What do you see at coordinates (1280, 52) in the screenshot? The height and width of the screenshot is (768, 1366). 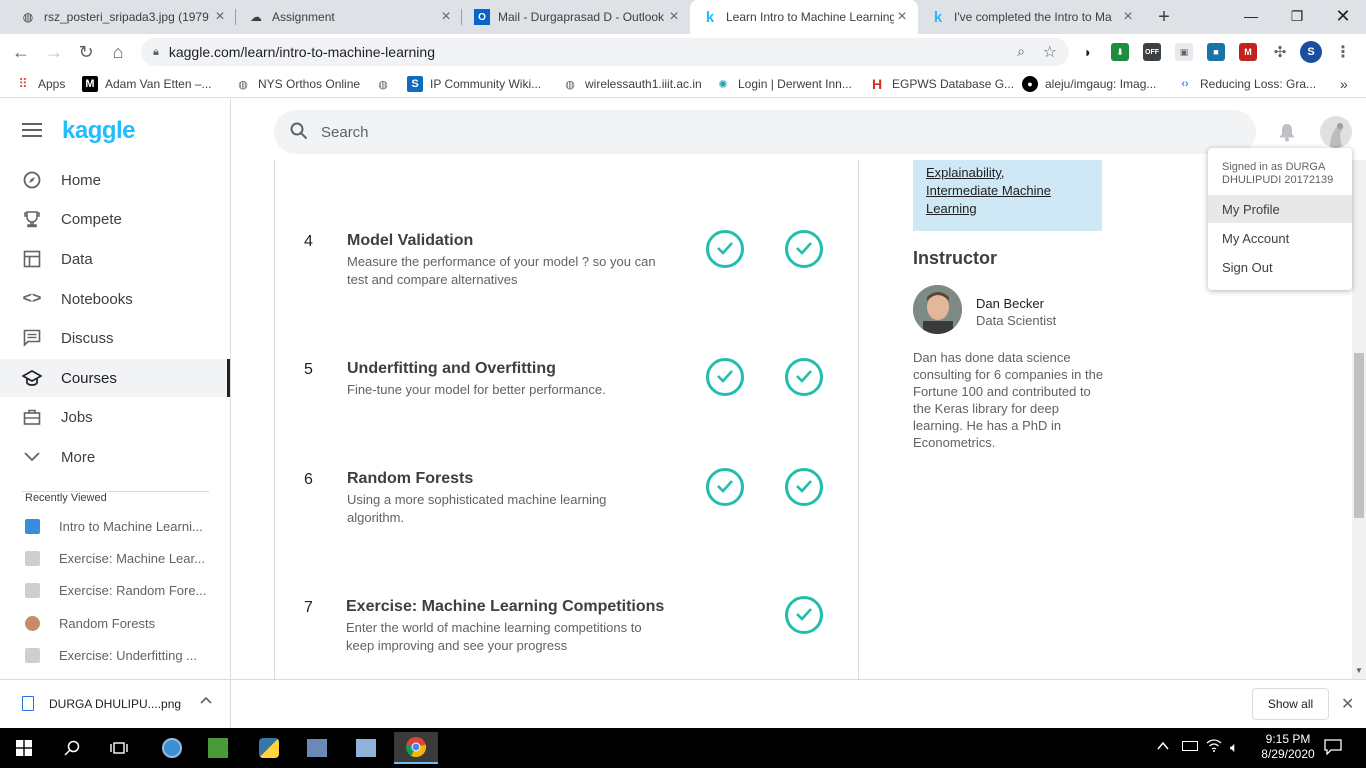 I see `puzzle-icon: ✣` at bounding box center [1280, 52].